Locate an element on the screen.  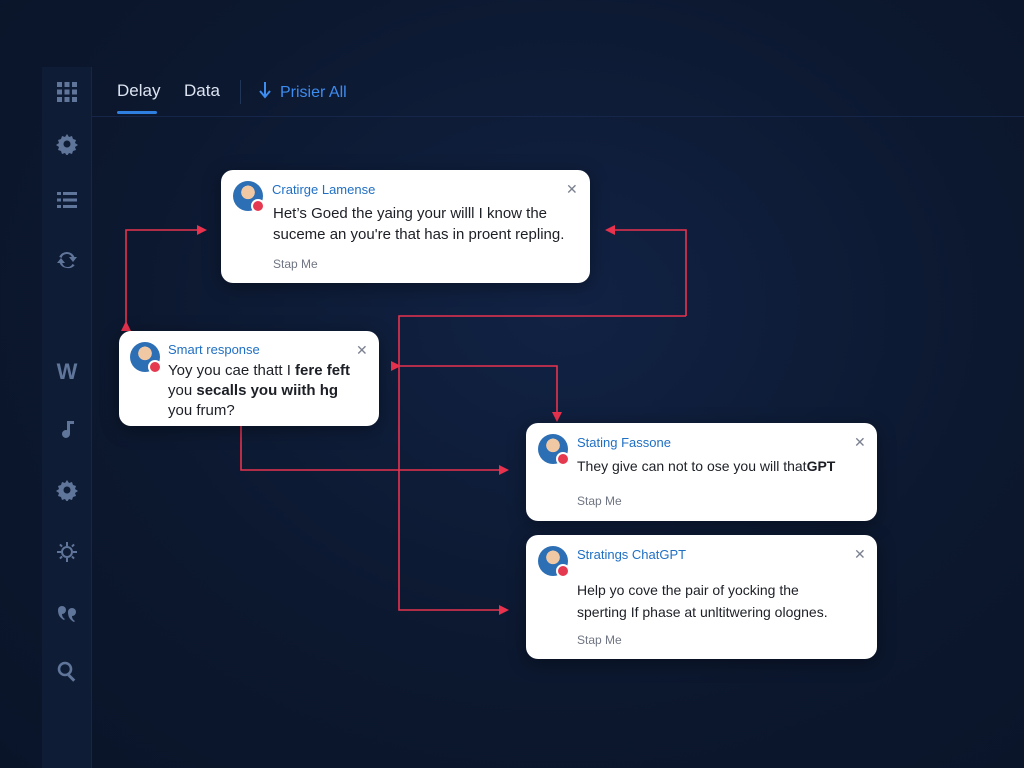
card-body-text: Yoy you cae thatt I is located at coordinates (232, 370).